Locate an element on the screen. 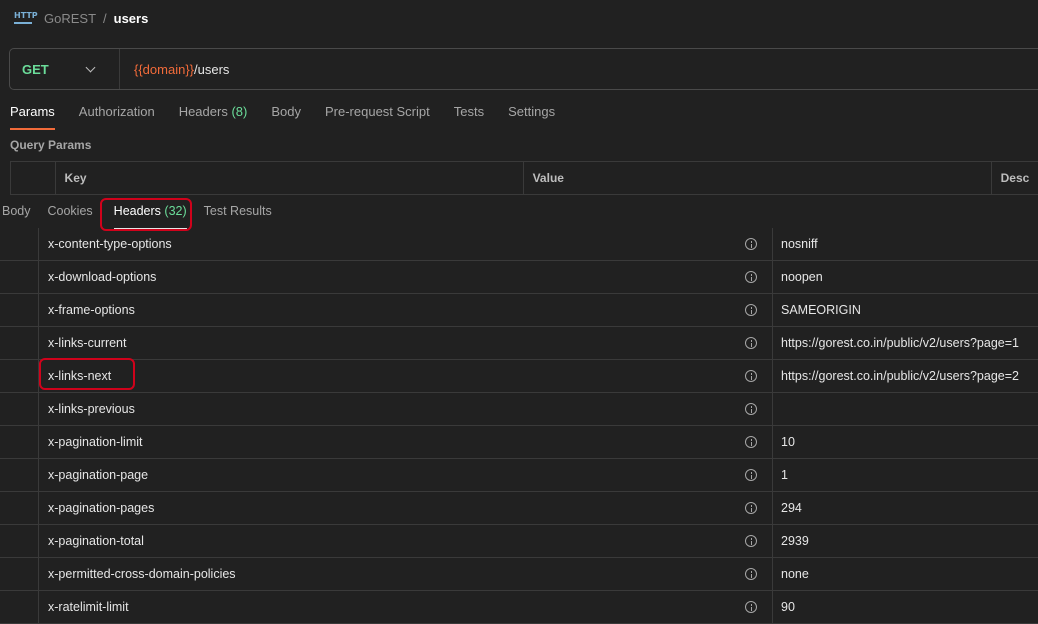 The width and height of the screenshot is (1038, 624). header-value: 2939 is located at coordinates (795, 541).